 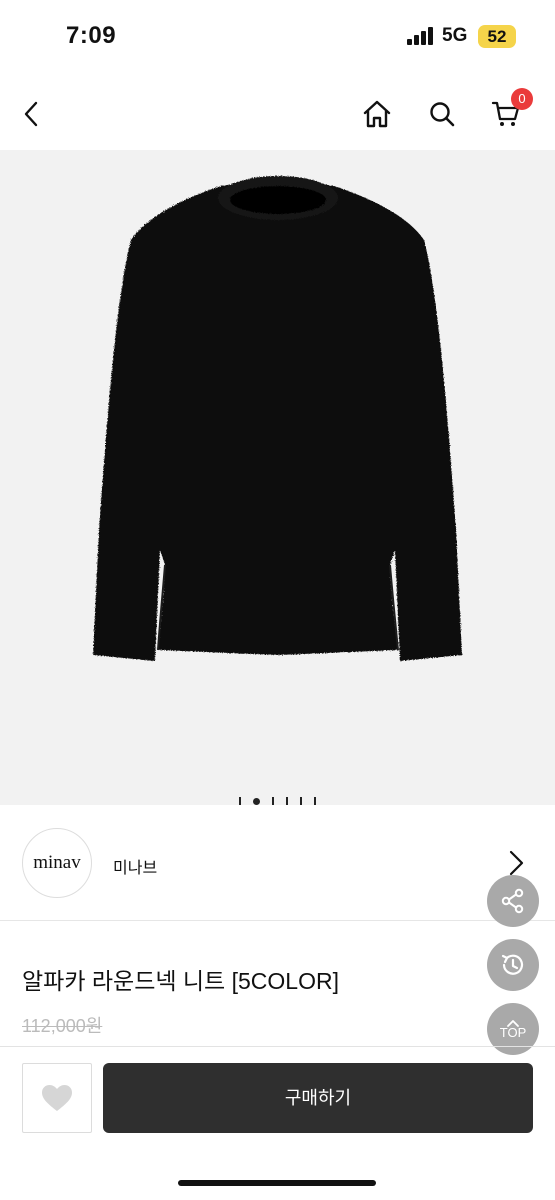 What do you see at coordinates (516, 863) in the screenshot?
I see `chevron-right-icon` at bounding box center [516, 863].